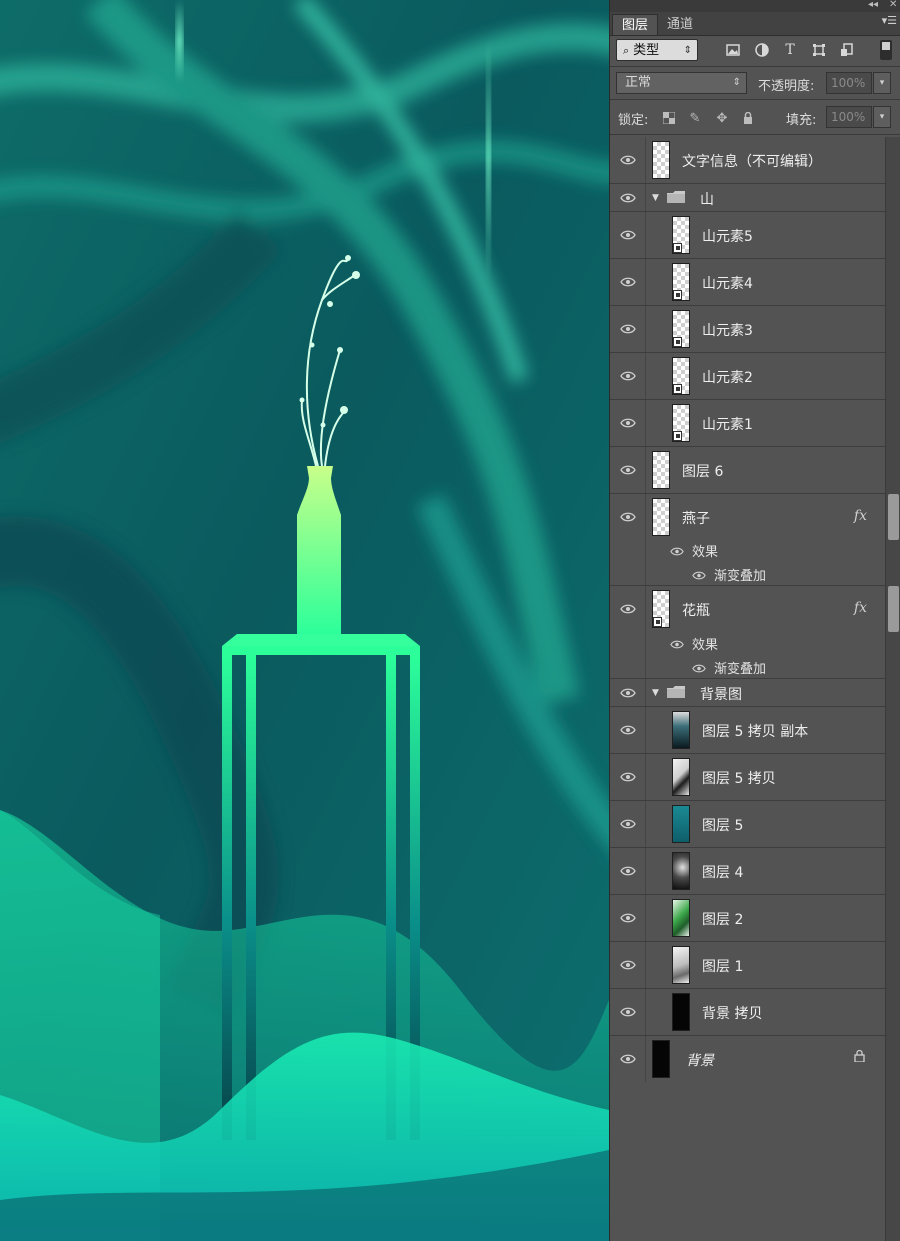  I want to click on layer-row-mountain-5: 山元素5, so click(747, 235).